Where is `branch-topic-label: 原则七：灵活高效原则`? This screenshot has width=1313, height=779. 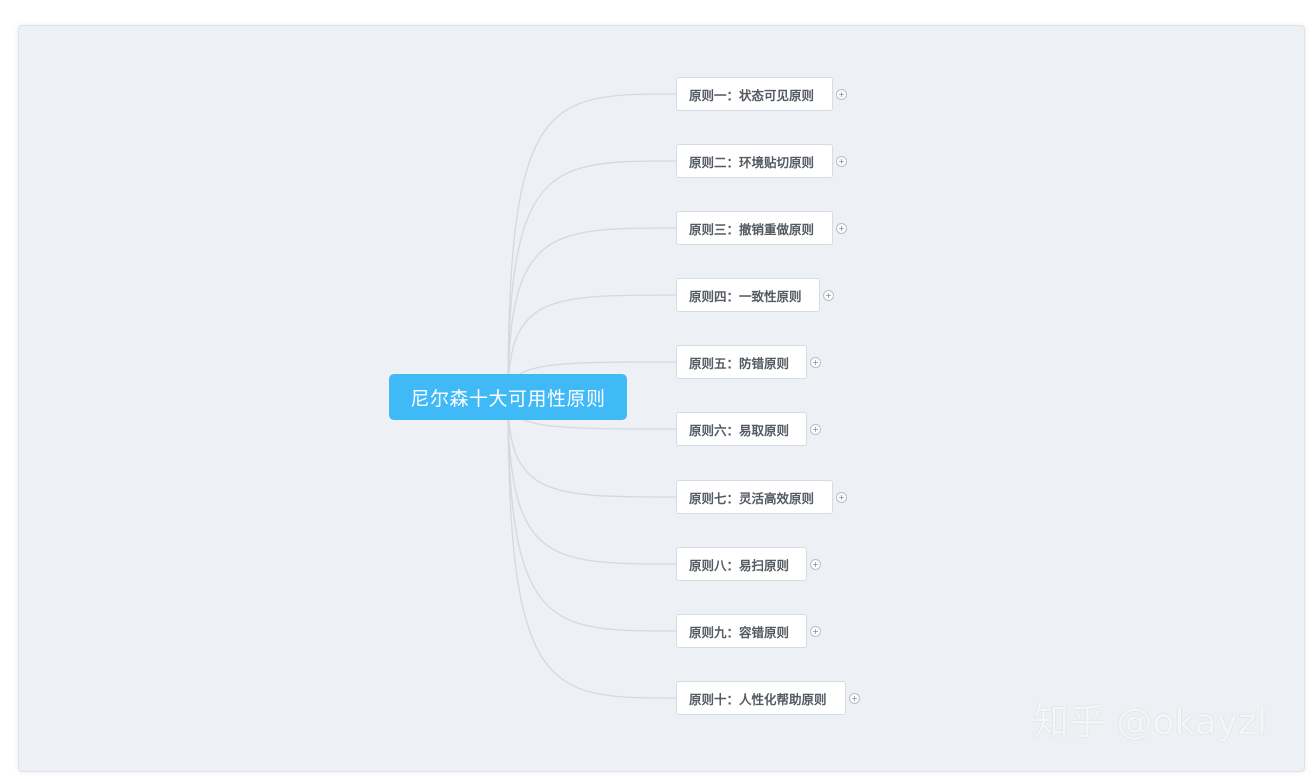
branch-topic-label: 原则七：灵活高效原则 is located at coordinates (752, 498).